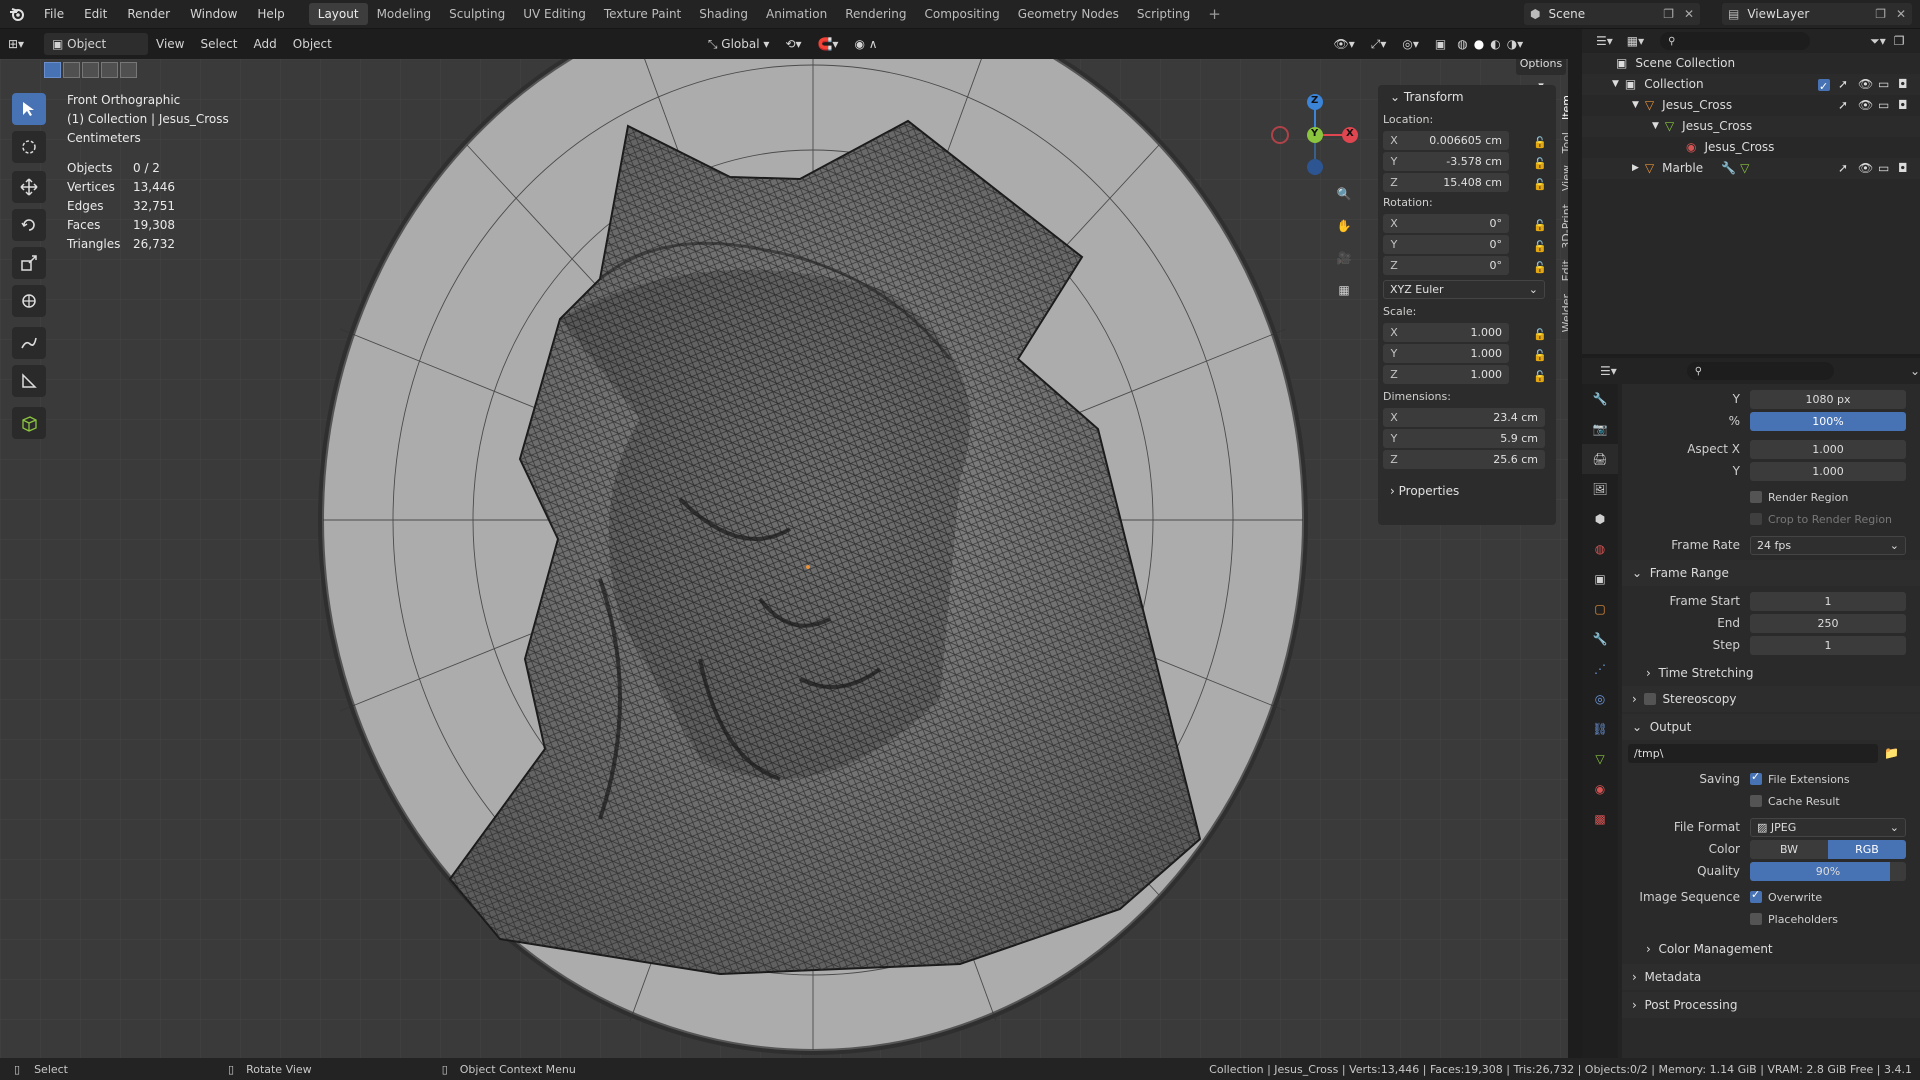 The width and height of the screenshot is (1920, 1080). Describe the element at coordinates (29, 381) in the screenshot. I see `measure-tool-icon` at that location.